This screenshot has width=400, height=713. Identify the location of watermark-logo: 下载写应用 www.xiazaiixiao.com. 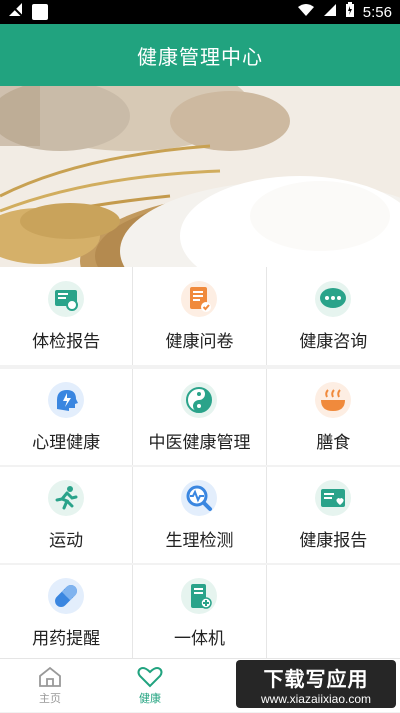
(316, 684).